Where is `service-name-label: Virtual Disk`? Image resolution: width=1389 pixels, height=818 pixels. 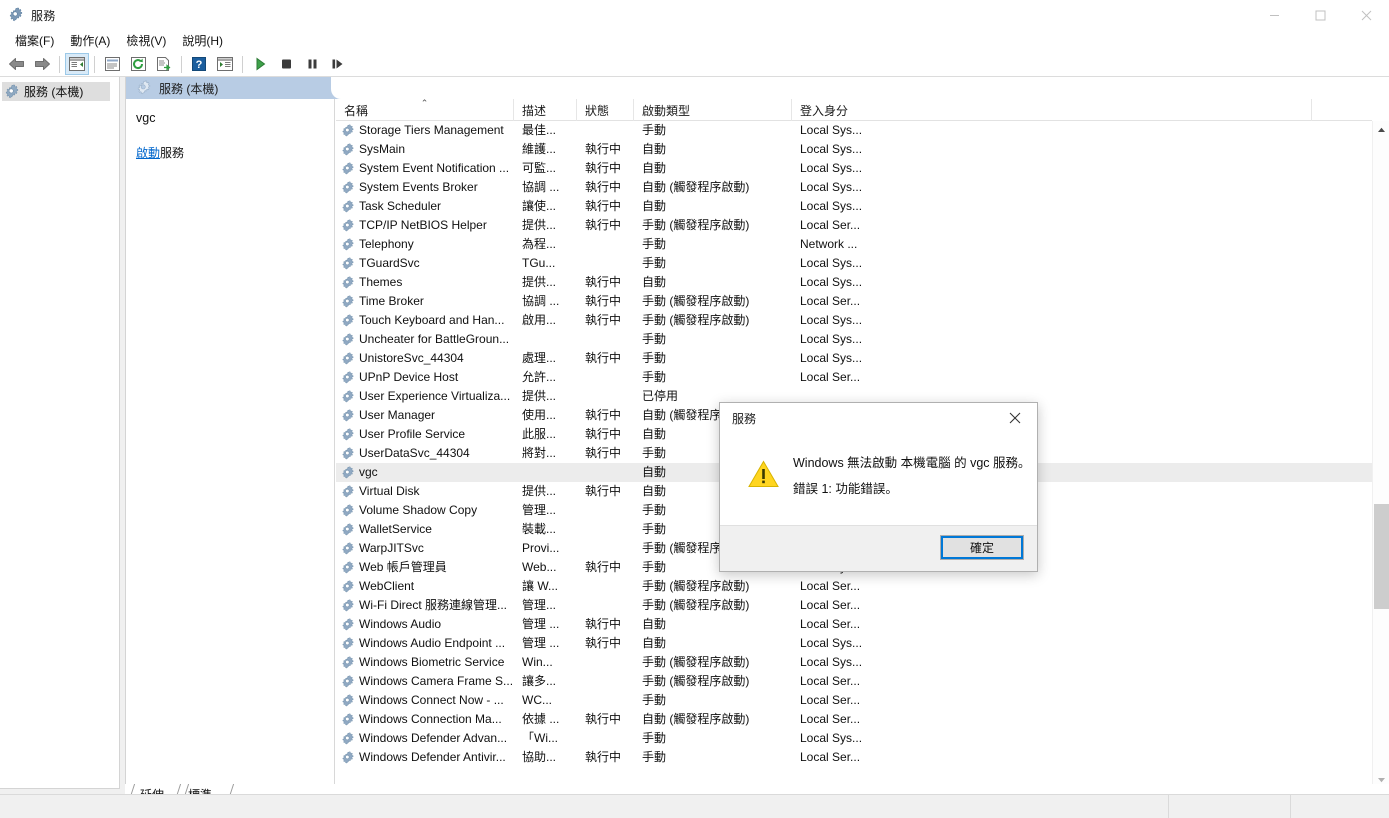
service-name-label: Virtual Disk is located at coordinates (389, 491).